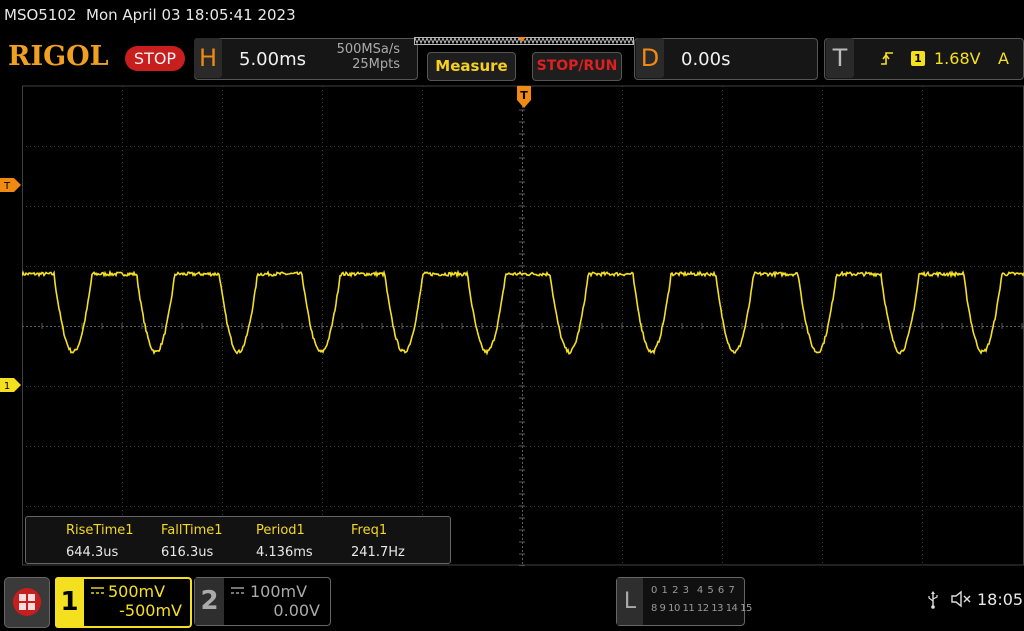 This screenshot has width=1024, height=631. I want to click on main-menu-button, so click(27, 602).